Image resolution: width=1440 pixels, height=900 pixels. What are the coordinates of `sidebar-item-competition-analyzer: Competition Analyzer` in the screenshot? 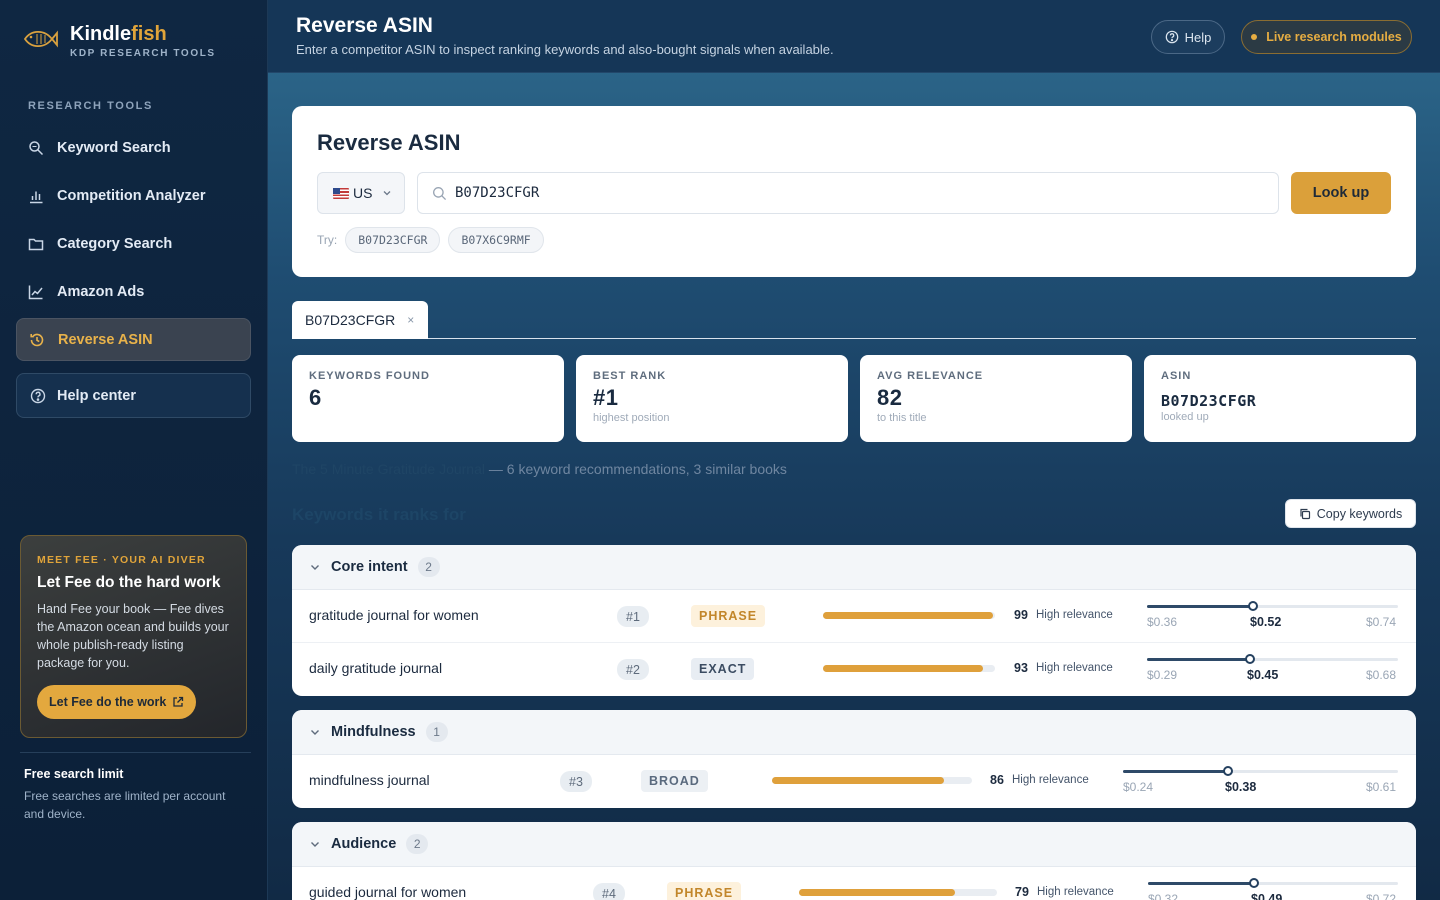 It's located at (133, 195).